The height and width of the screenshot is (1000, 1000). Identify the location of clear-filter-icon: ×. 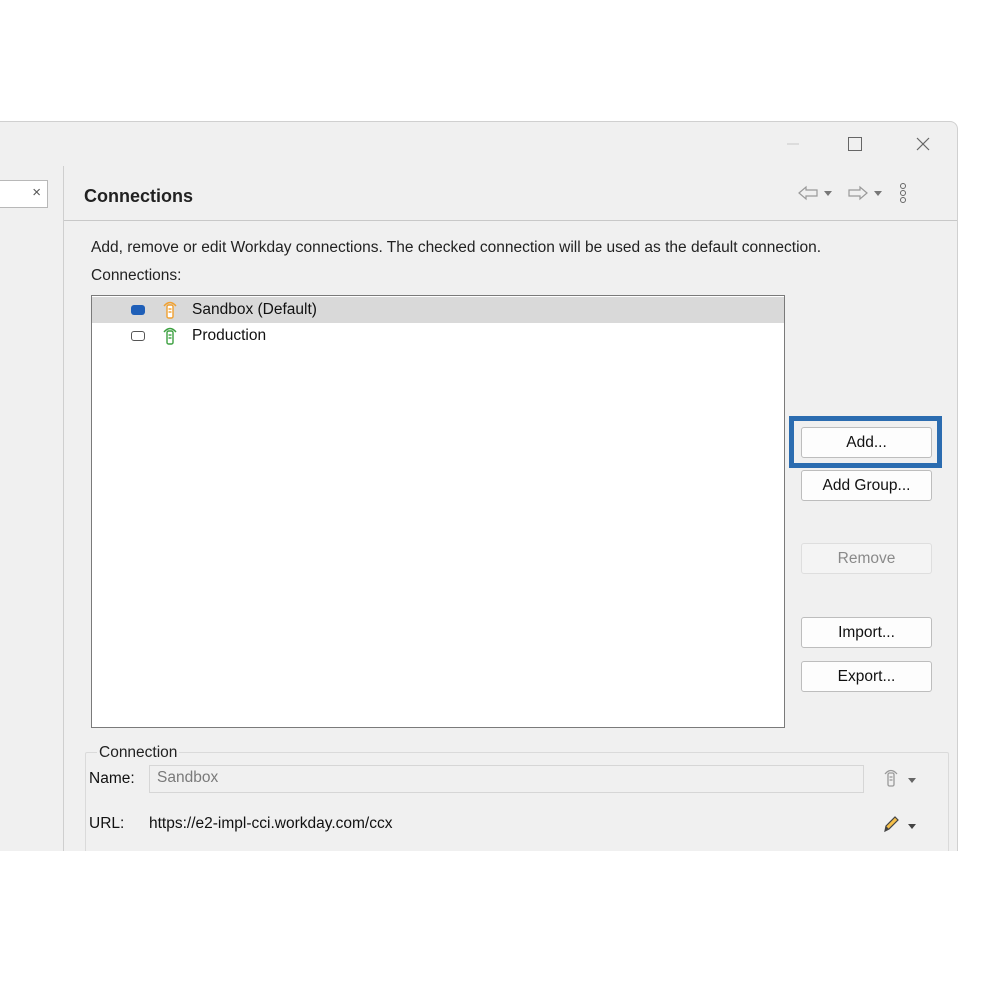
(36, 192).